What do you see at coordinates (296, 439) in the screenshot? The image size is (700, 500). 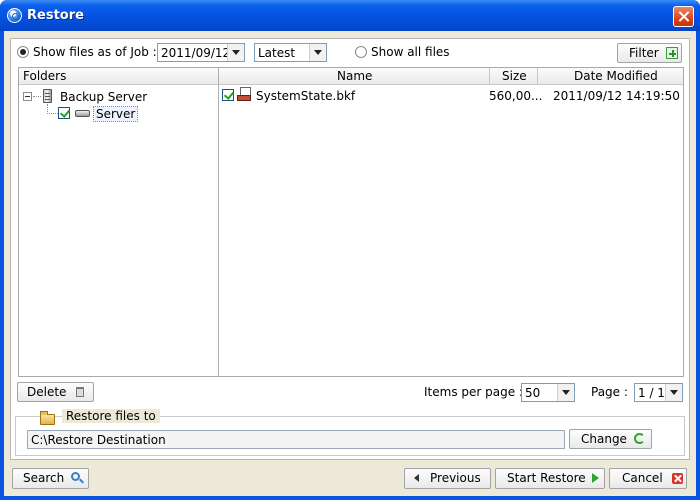 I see `restore-path-field: C:\Restore Destination` at bounding box center [296, 439].